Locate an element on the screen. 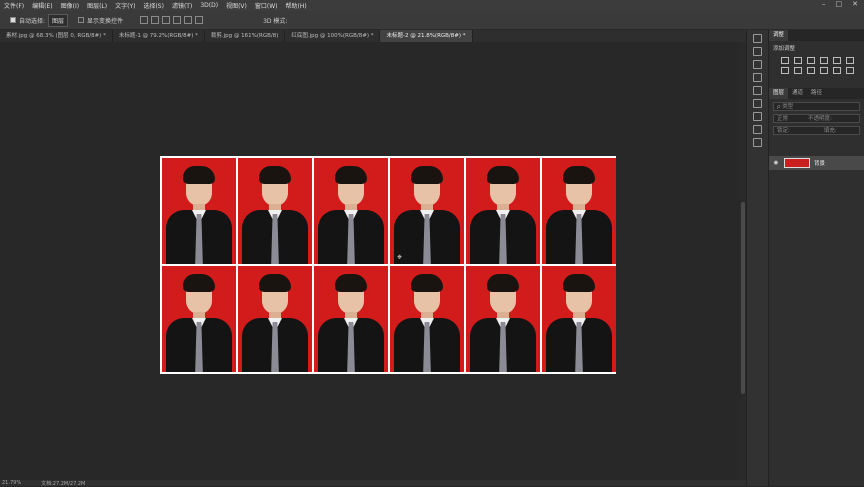 Image resolution: width=864 pixels, height=487 pixels. layer-background: ◉ 背景 is located at coordinates (816, 163).